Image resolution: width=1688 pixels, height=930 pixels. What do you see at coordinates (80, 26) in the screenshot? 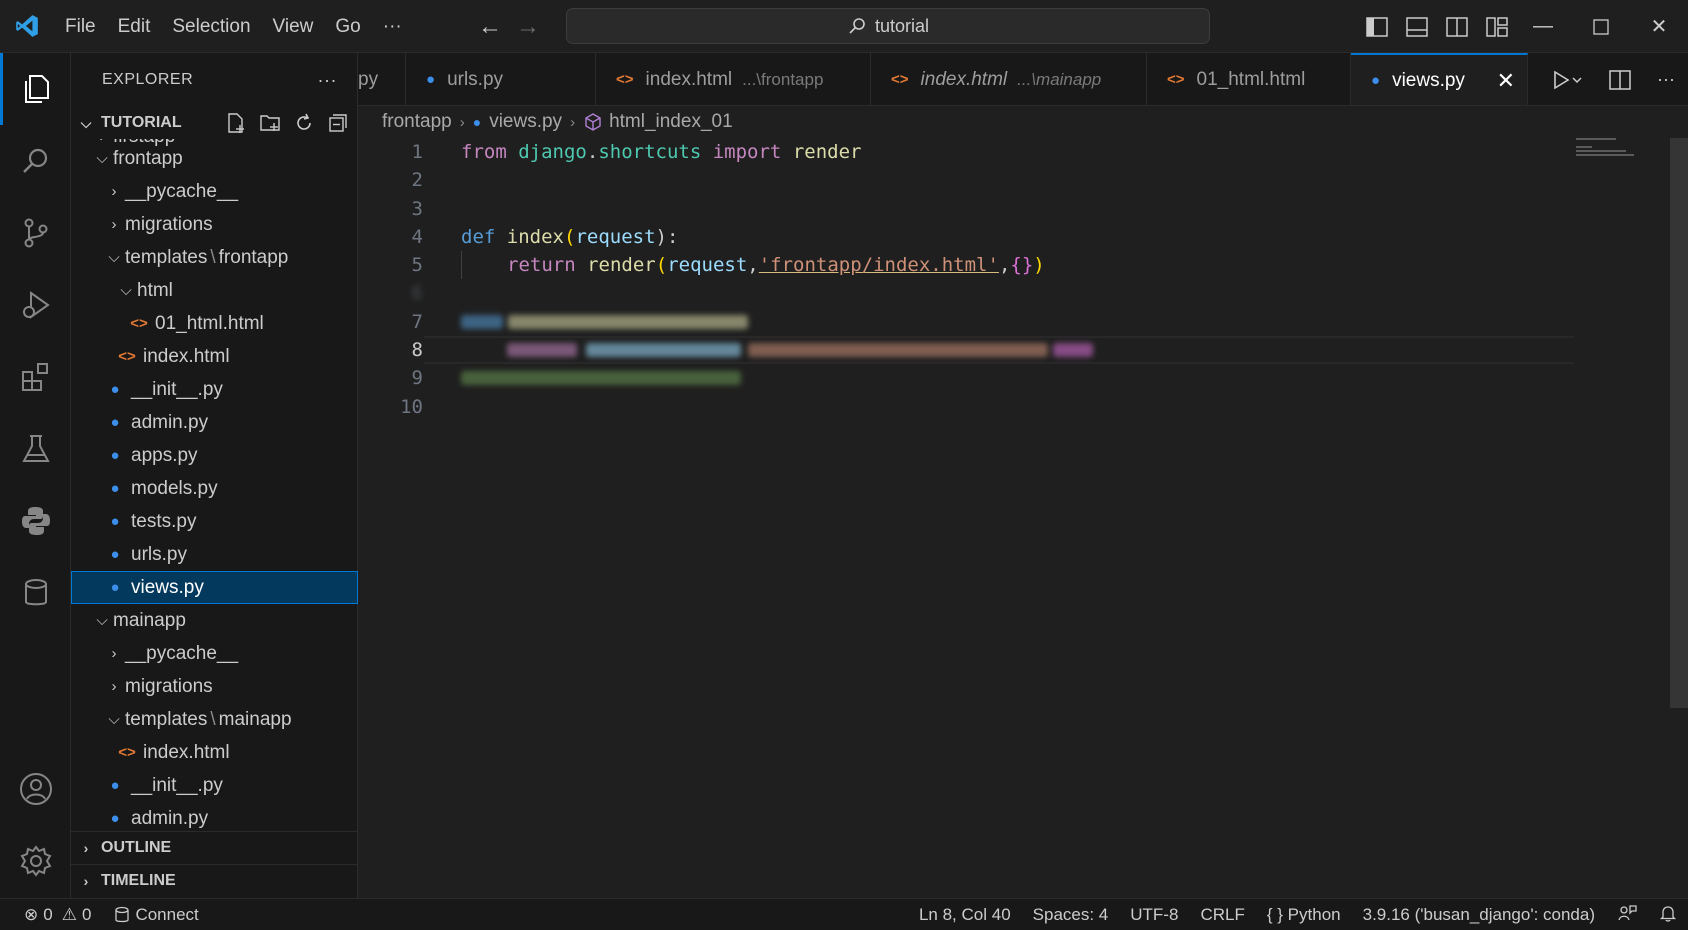
I see `menu-file: File` at bounding box center [80, 26].